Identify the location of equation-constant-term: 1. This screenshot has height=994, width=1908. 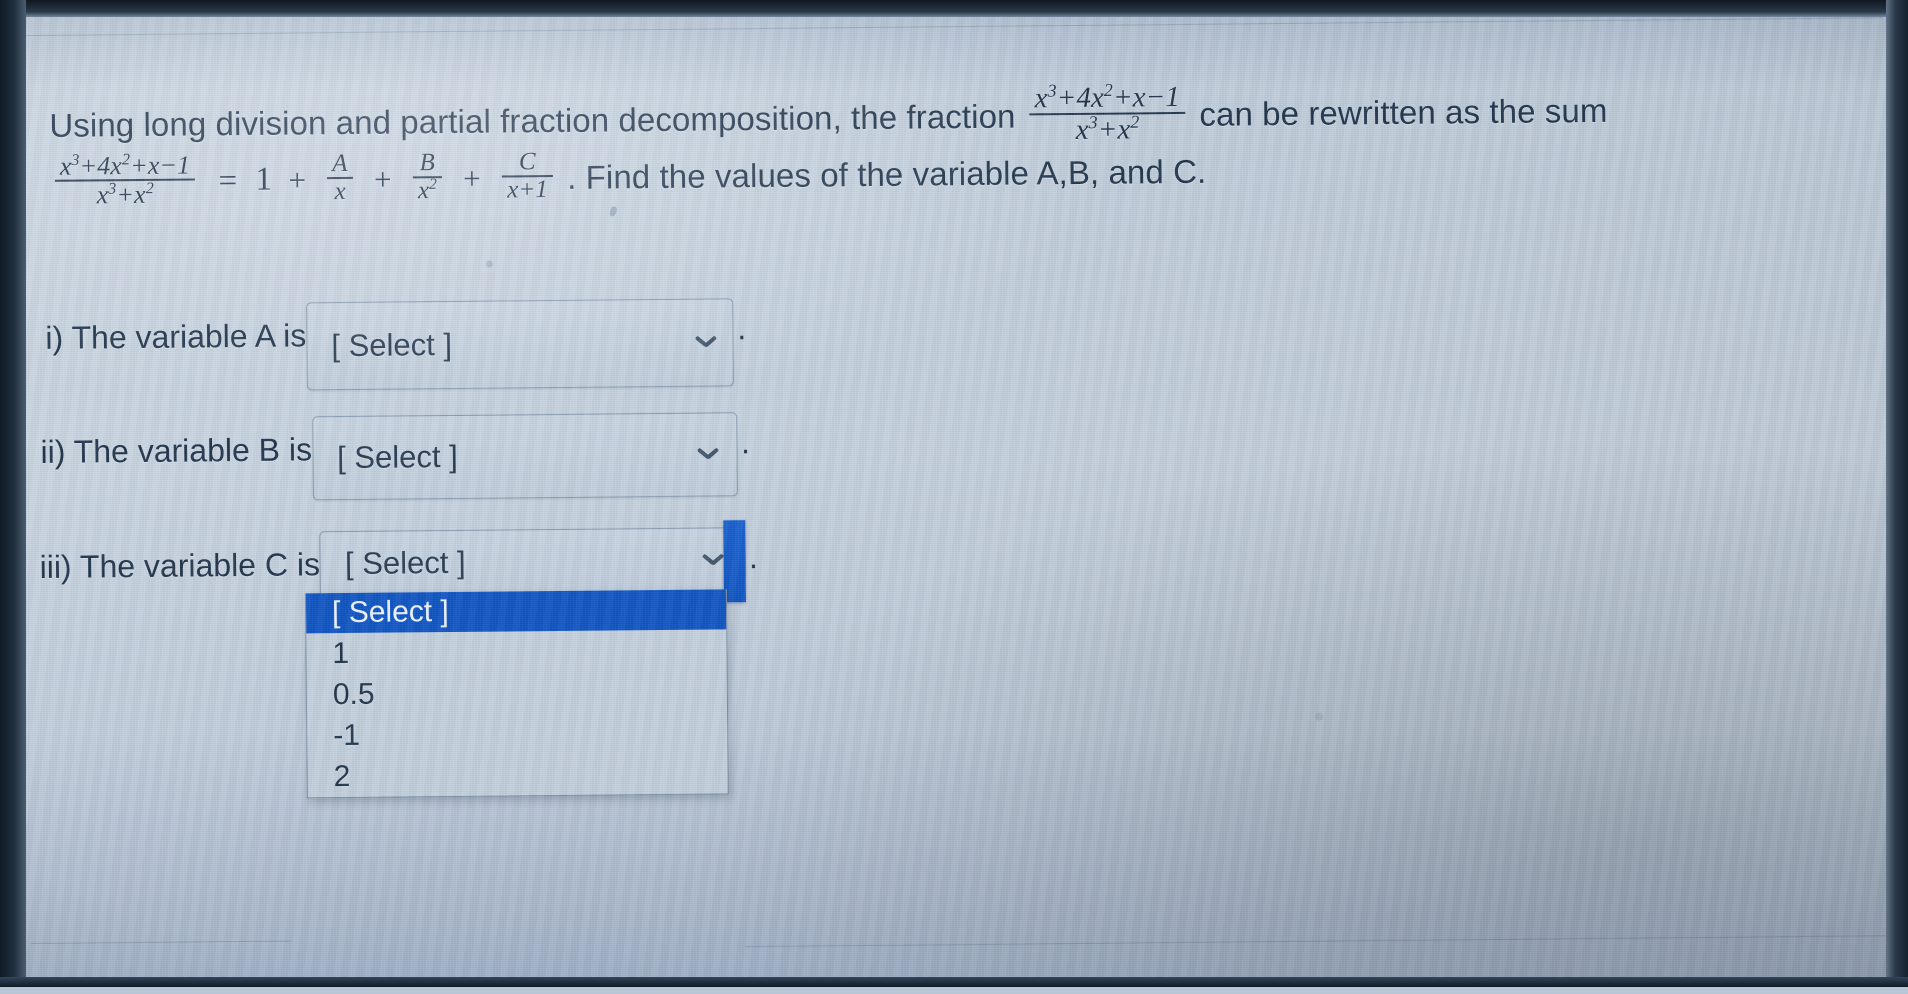
(264, 179).